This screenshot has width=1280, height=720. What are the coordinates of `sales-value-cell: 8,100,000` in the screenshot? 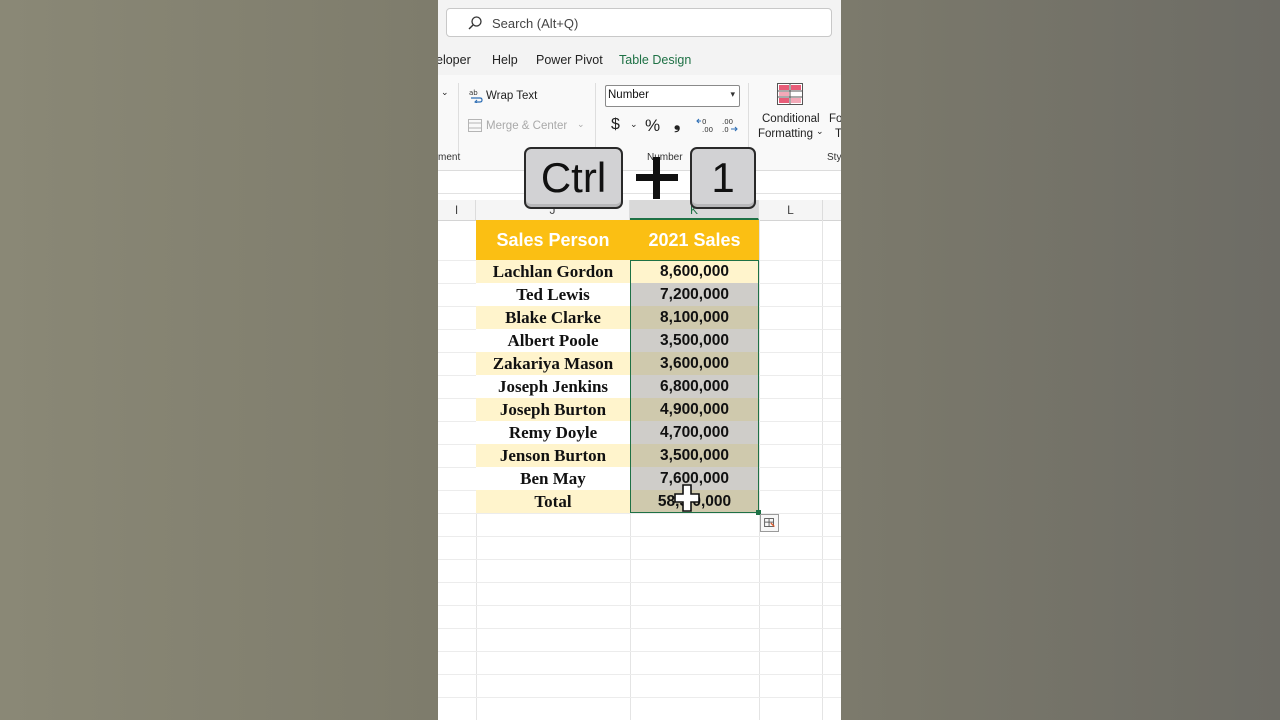 It's located at (694, 317).